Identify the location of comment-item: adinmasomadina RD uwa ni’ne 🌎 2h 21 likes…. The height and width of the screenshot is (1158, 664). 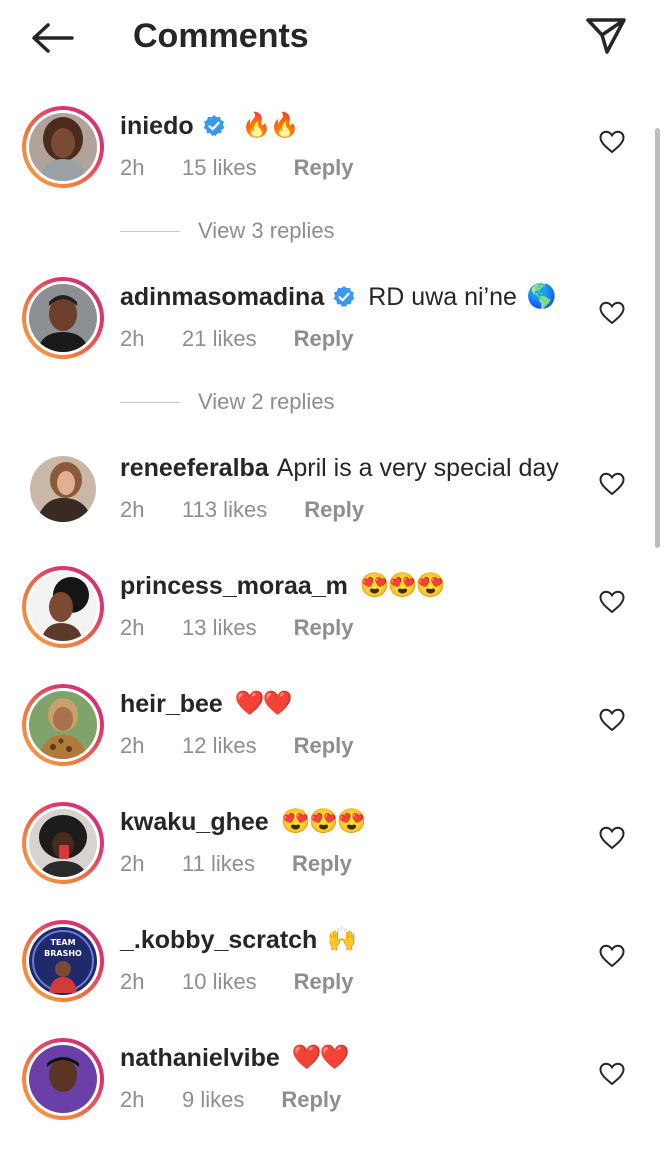
(332, 337).